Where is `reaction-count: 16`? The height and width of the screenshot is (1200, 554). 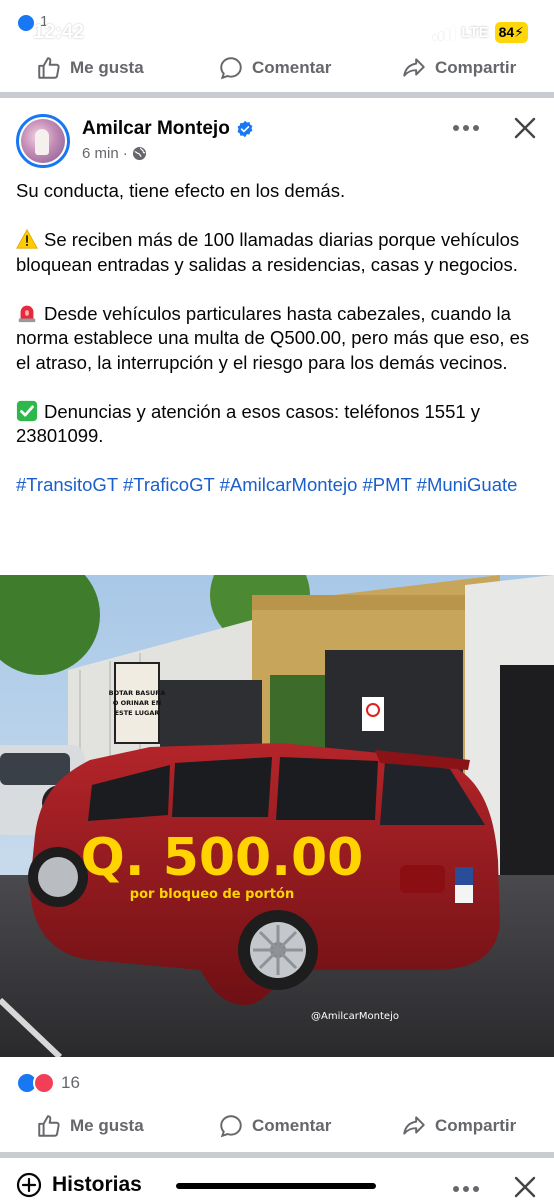 reaction-count: 16 is located at coordinates (70, 1082).